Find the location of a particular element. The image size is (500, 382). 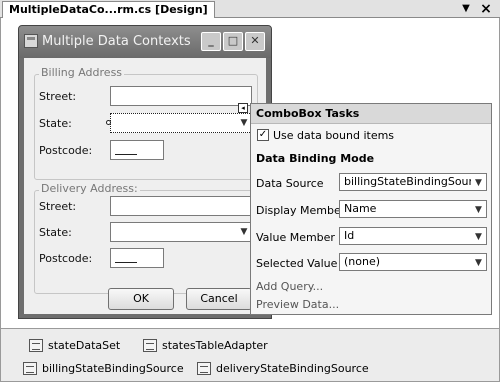

close-icon: × is located at coordinates (486, 9).